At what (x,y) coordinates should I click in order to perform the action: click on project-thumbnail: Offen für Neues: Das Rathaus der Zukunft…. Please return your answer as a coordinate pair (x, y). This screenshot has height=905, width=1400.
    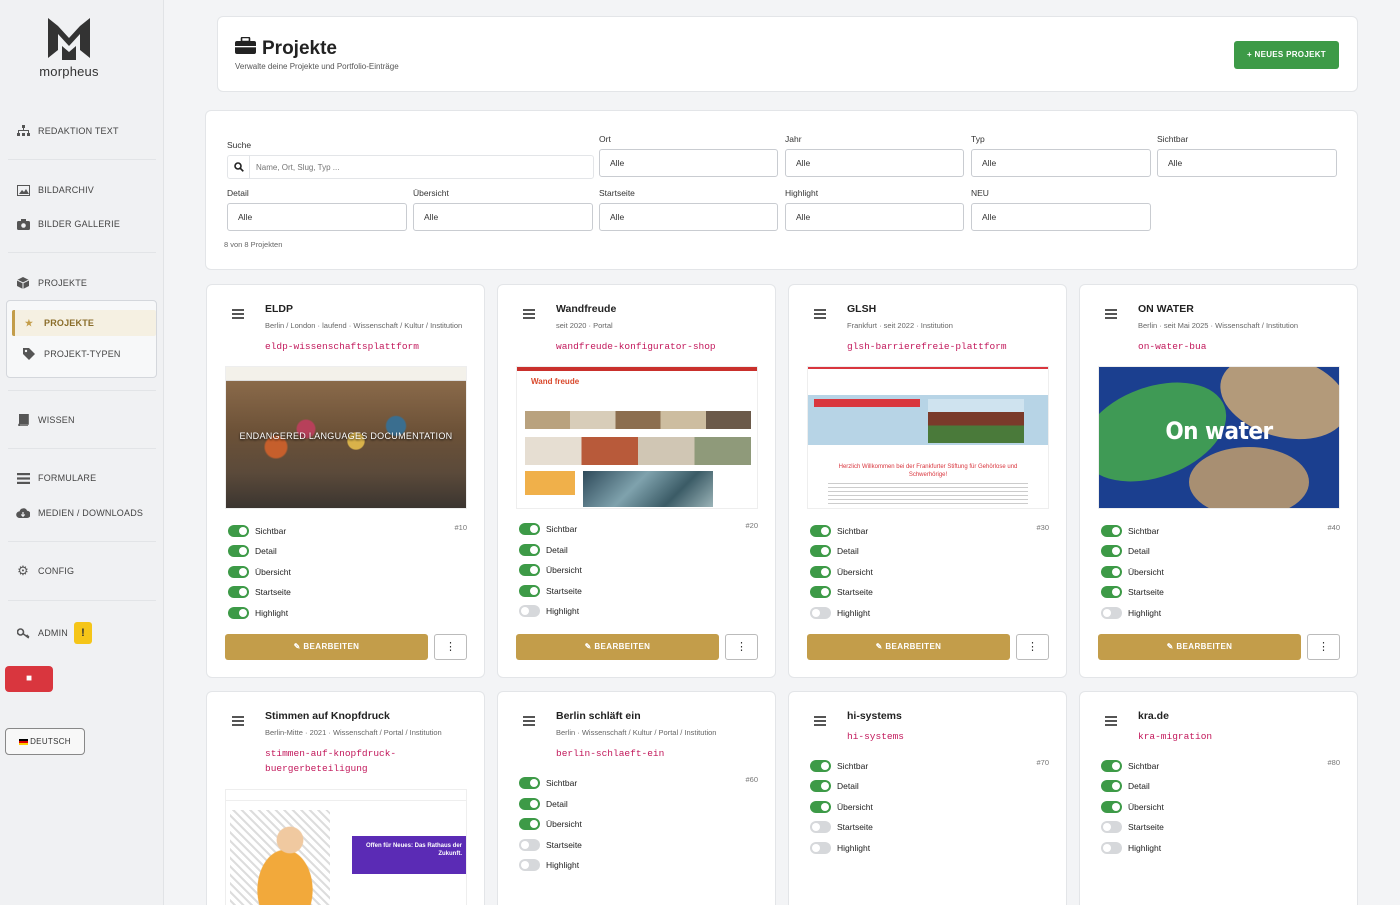
    Looking at the image, I should click on (346, 847).